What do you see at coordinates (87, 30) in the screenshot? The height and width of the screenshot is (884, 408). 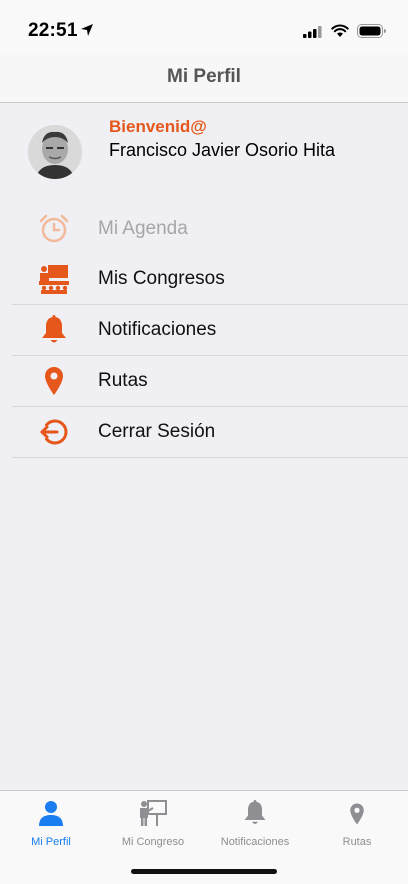 I see `location-arrow-icon` at bounding box center [87, 30].